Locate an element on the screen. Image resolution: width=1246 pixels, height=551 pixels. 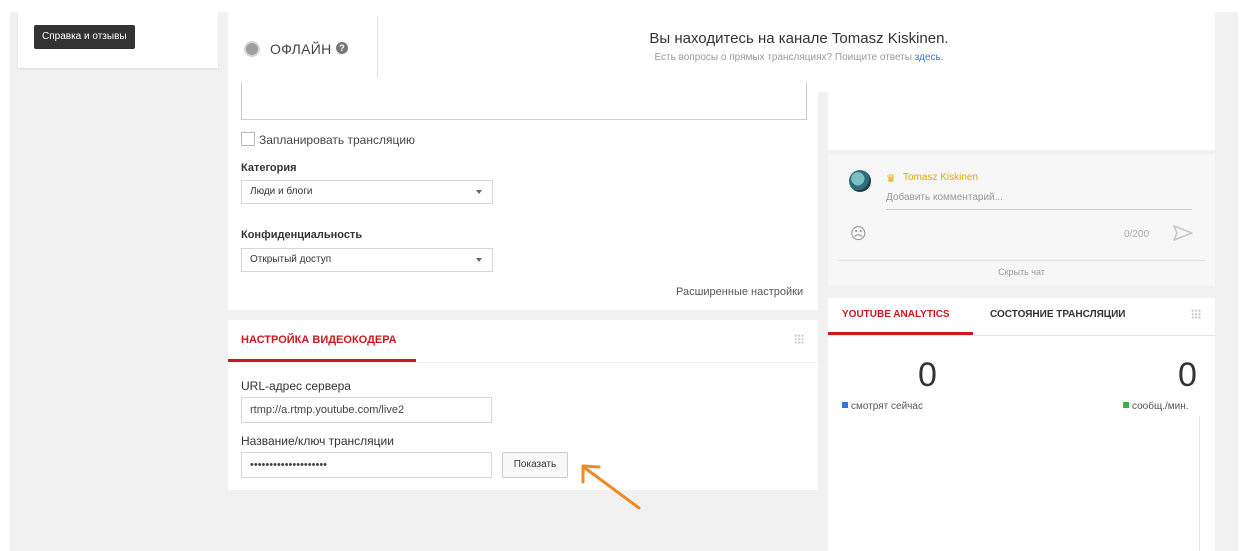
channel-title: Вы находитесь на канале Tomasz Kiskinen. is located at coordinates (799, 38).